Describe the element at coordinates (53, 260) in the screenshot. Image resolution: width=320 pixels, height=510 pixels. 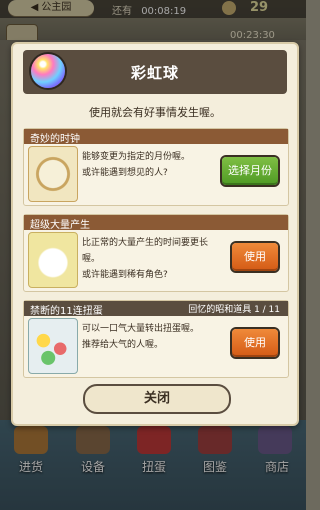
I see `cat-icon` at that location.